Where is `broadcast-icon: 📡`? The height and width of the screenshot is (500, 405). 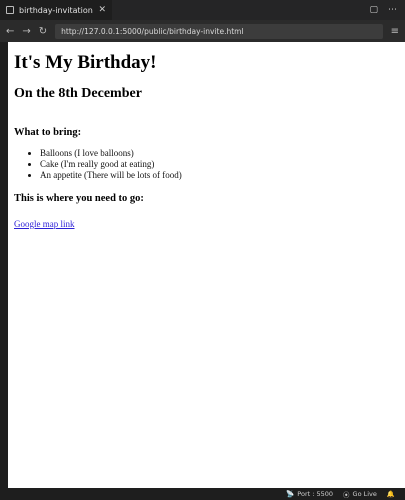
broadcast-icon: 📡 is located at coordinates (290, 494).